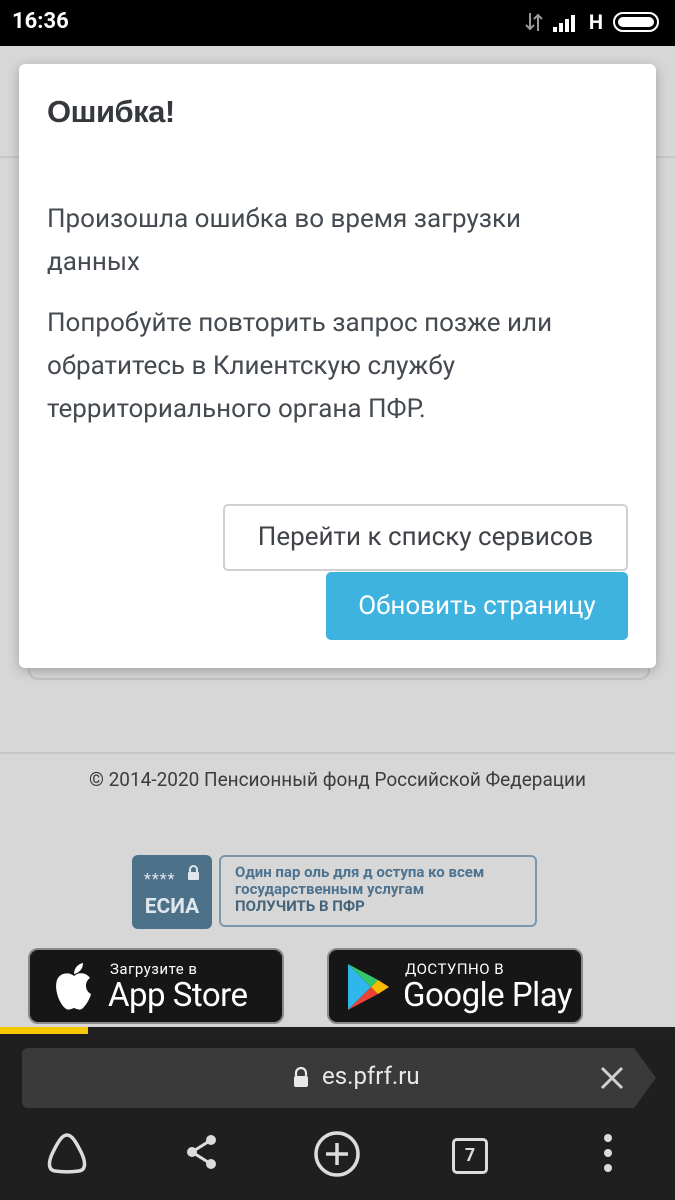 This screenshot has height=1200, width=675. What do you see at coordinates (645, 1078) in the screenshot?
I see `address-bar-arrow` at bounding box center [645, 1078].